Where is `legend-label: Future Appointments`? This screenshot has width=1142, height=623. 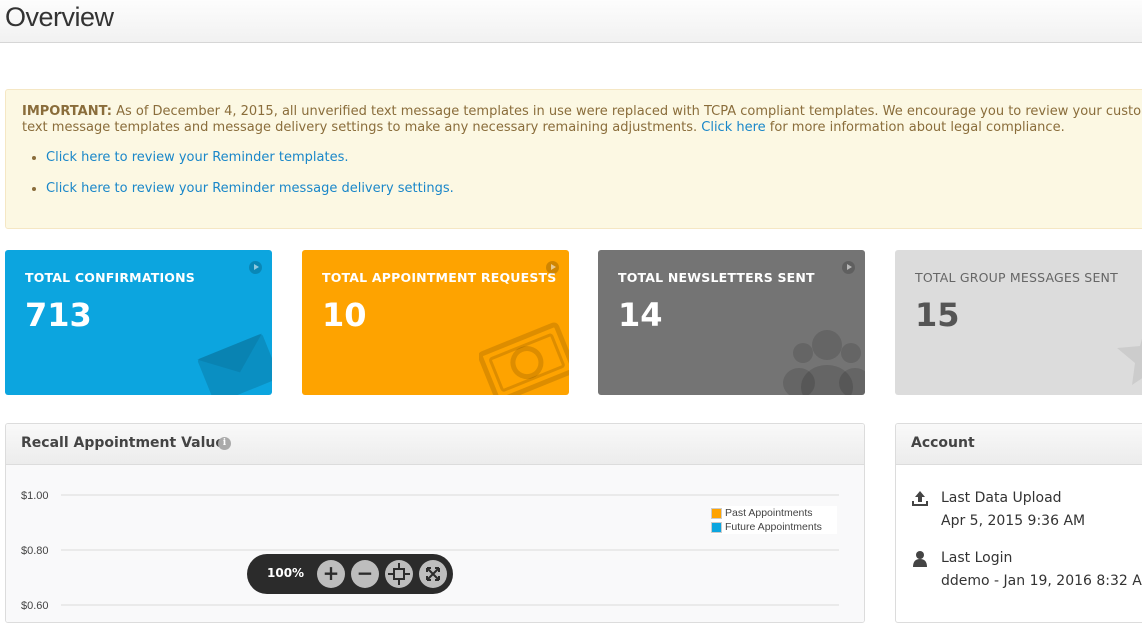 legend-label: Future Appointments is located at coordinates (773, 527).